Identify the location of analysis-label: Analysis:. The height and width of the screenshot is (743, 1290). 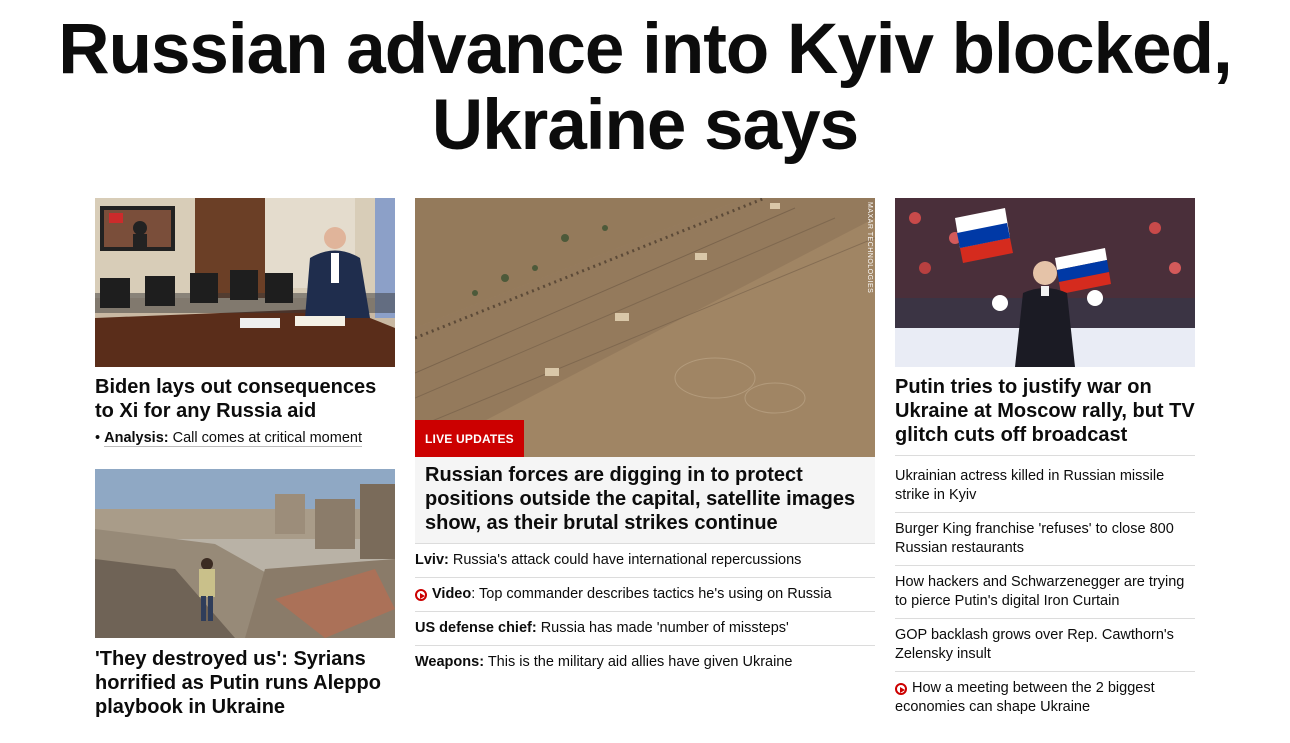
(136, 438).